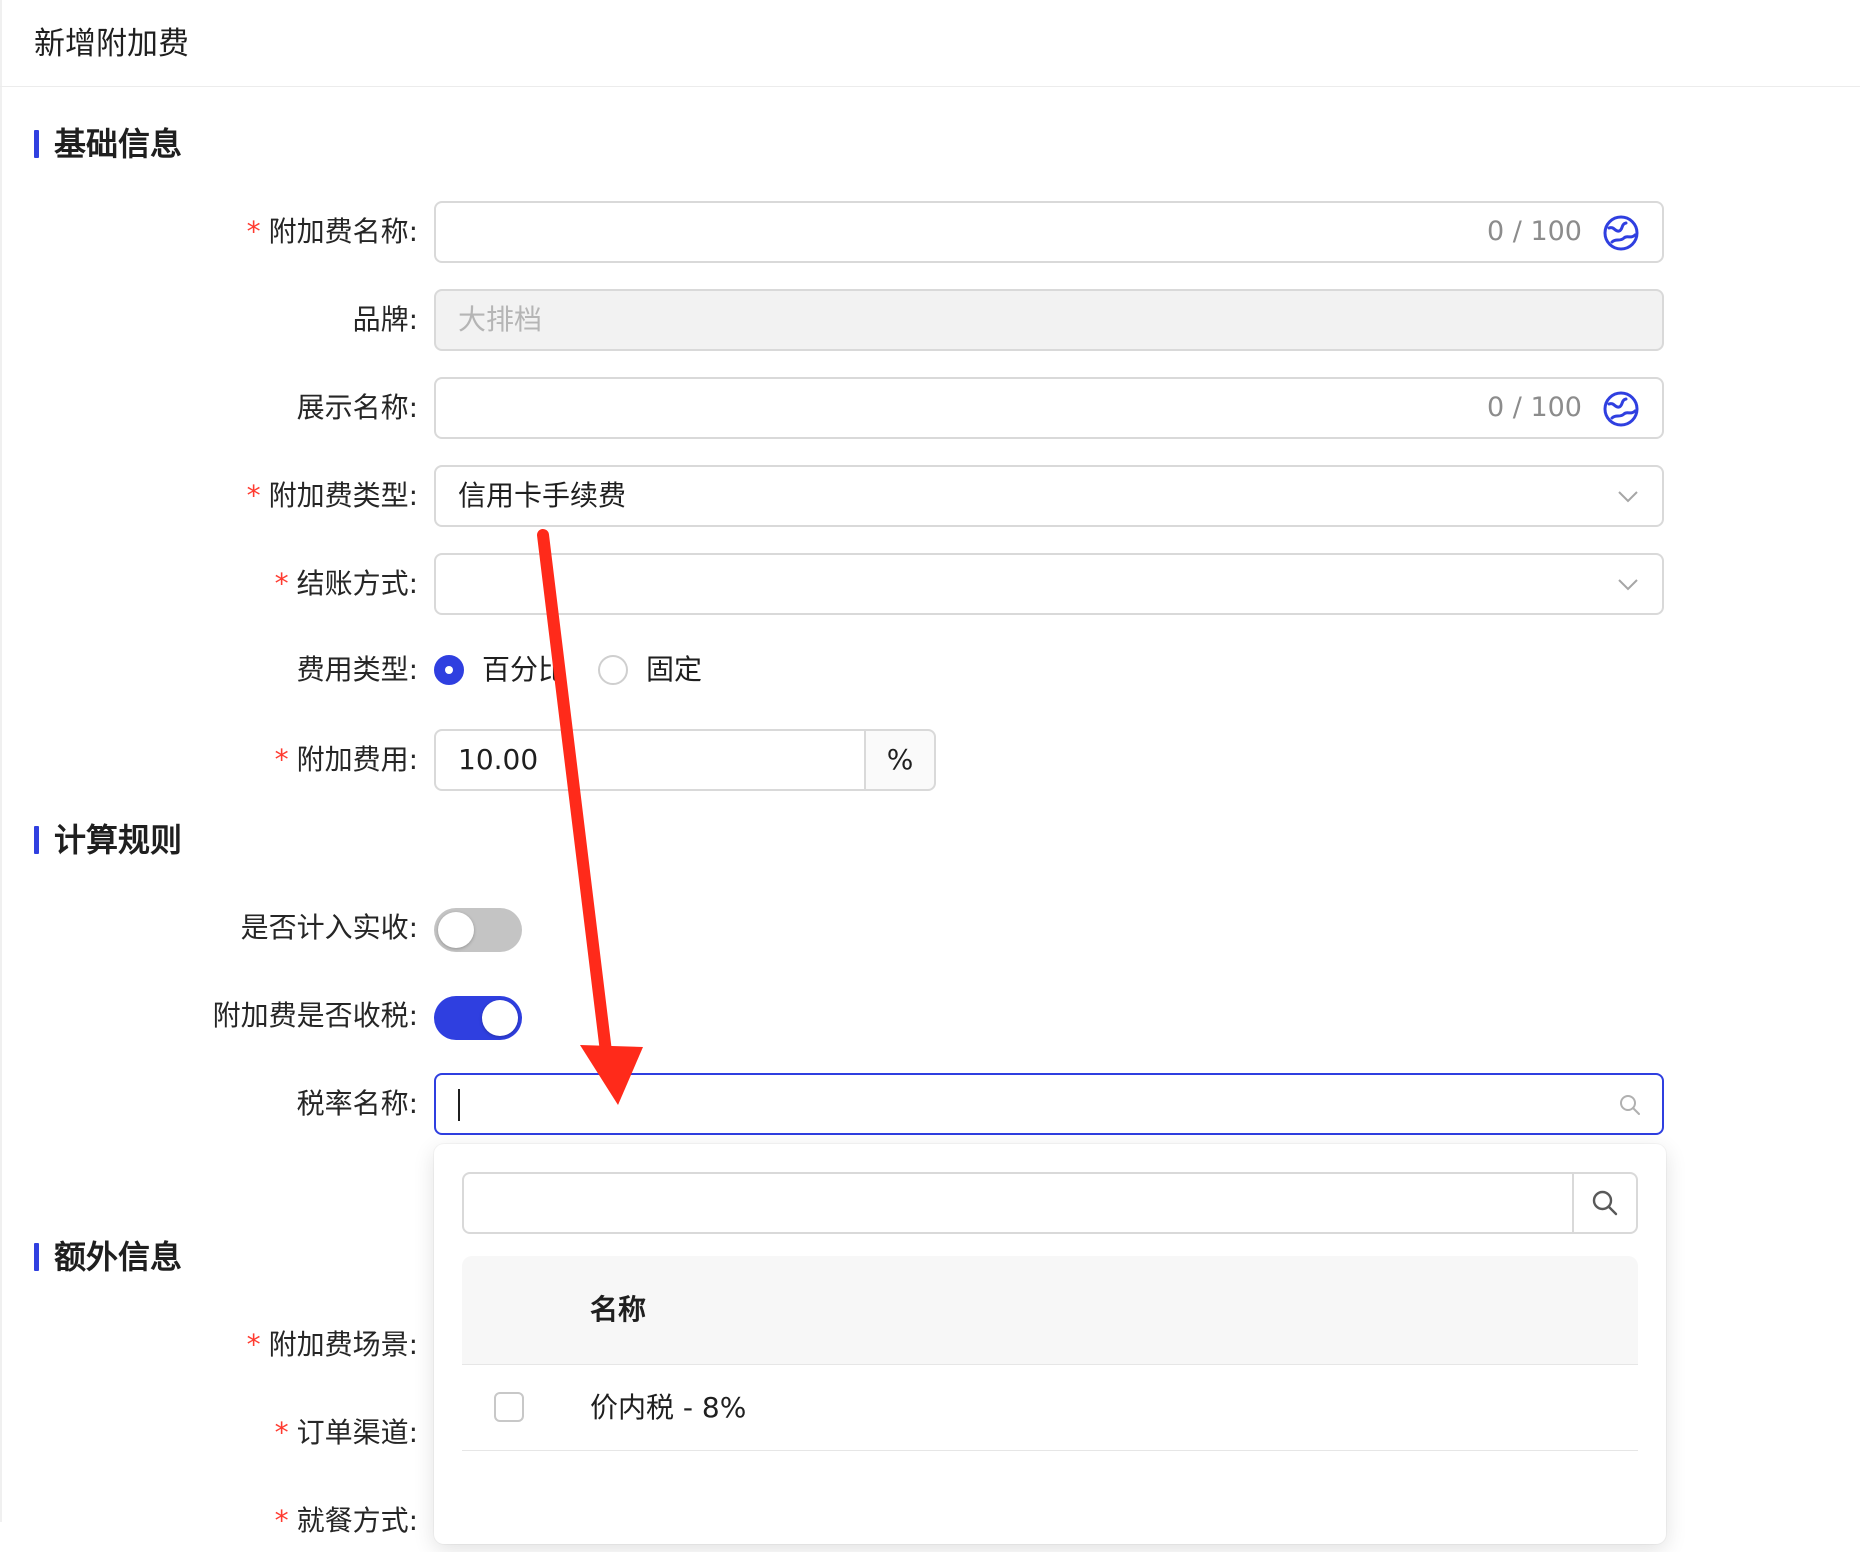 Image resolution: width=1860 pixels, height=1552 pixels. I want to click on fee-type-fixed-label: 固定, so click(674, 670).